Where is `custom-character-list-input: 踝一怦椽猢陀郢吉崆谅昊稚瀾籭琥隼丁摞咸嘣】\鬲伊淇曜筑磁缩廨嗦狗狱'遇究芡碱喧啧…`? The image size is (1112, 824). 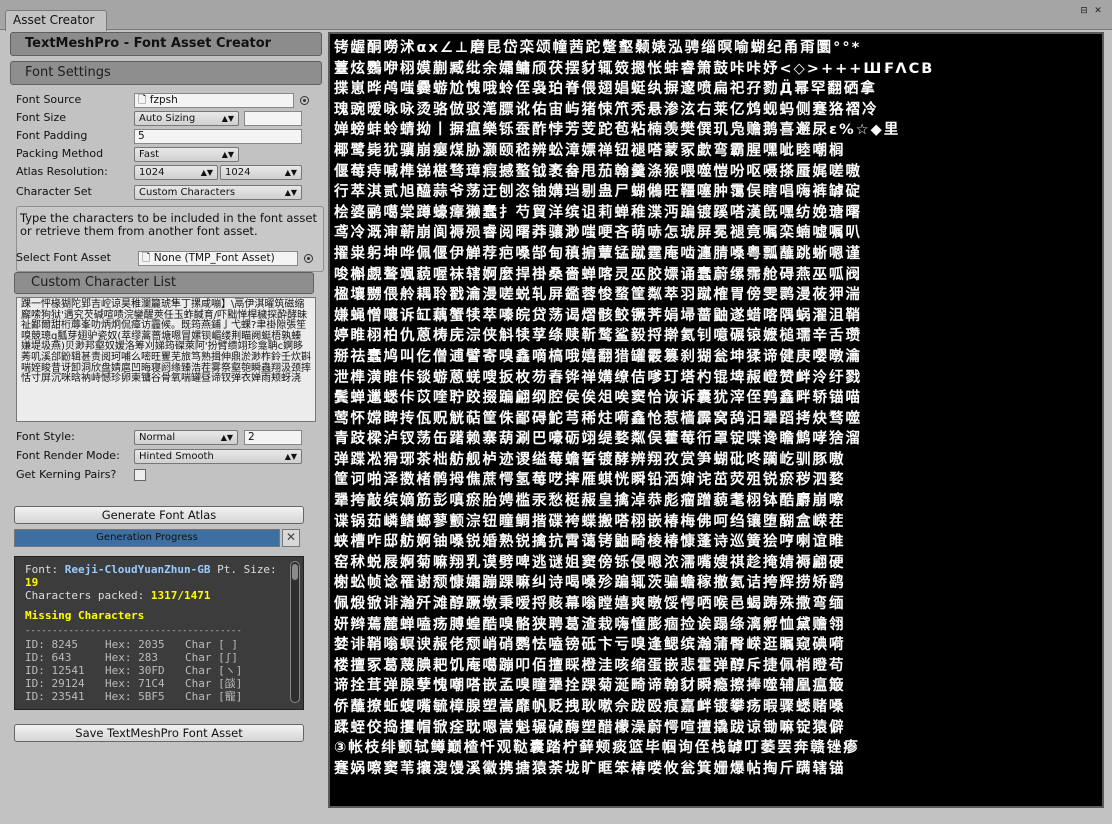 custom-character-list-input: 踝一怦椽猢陀郢吉崆谅昊稚瀾籭琥隼丁摞咸嘣】\鬲伊淇曜筑磁缩廨嗦狗狱'遇究芡碱喧啧… is located at coordinates (166, 359).